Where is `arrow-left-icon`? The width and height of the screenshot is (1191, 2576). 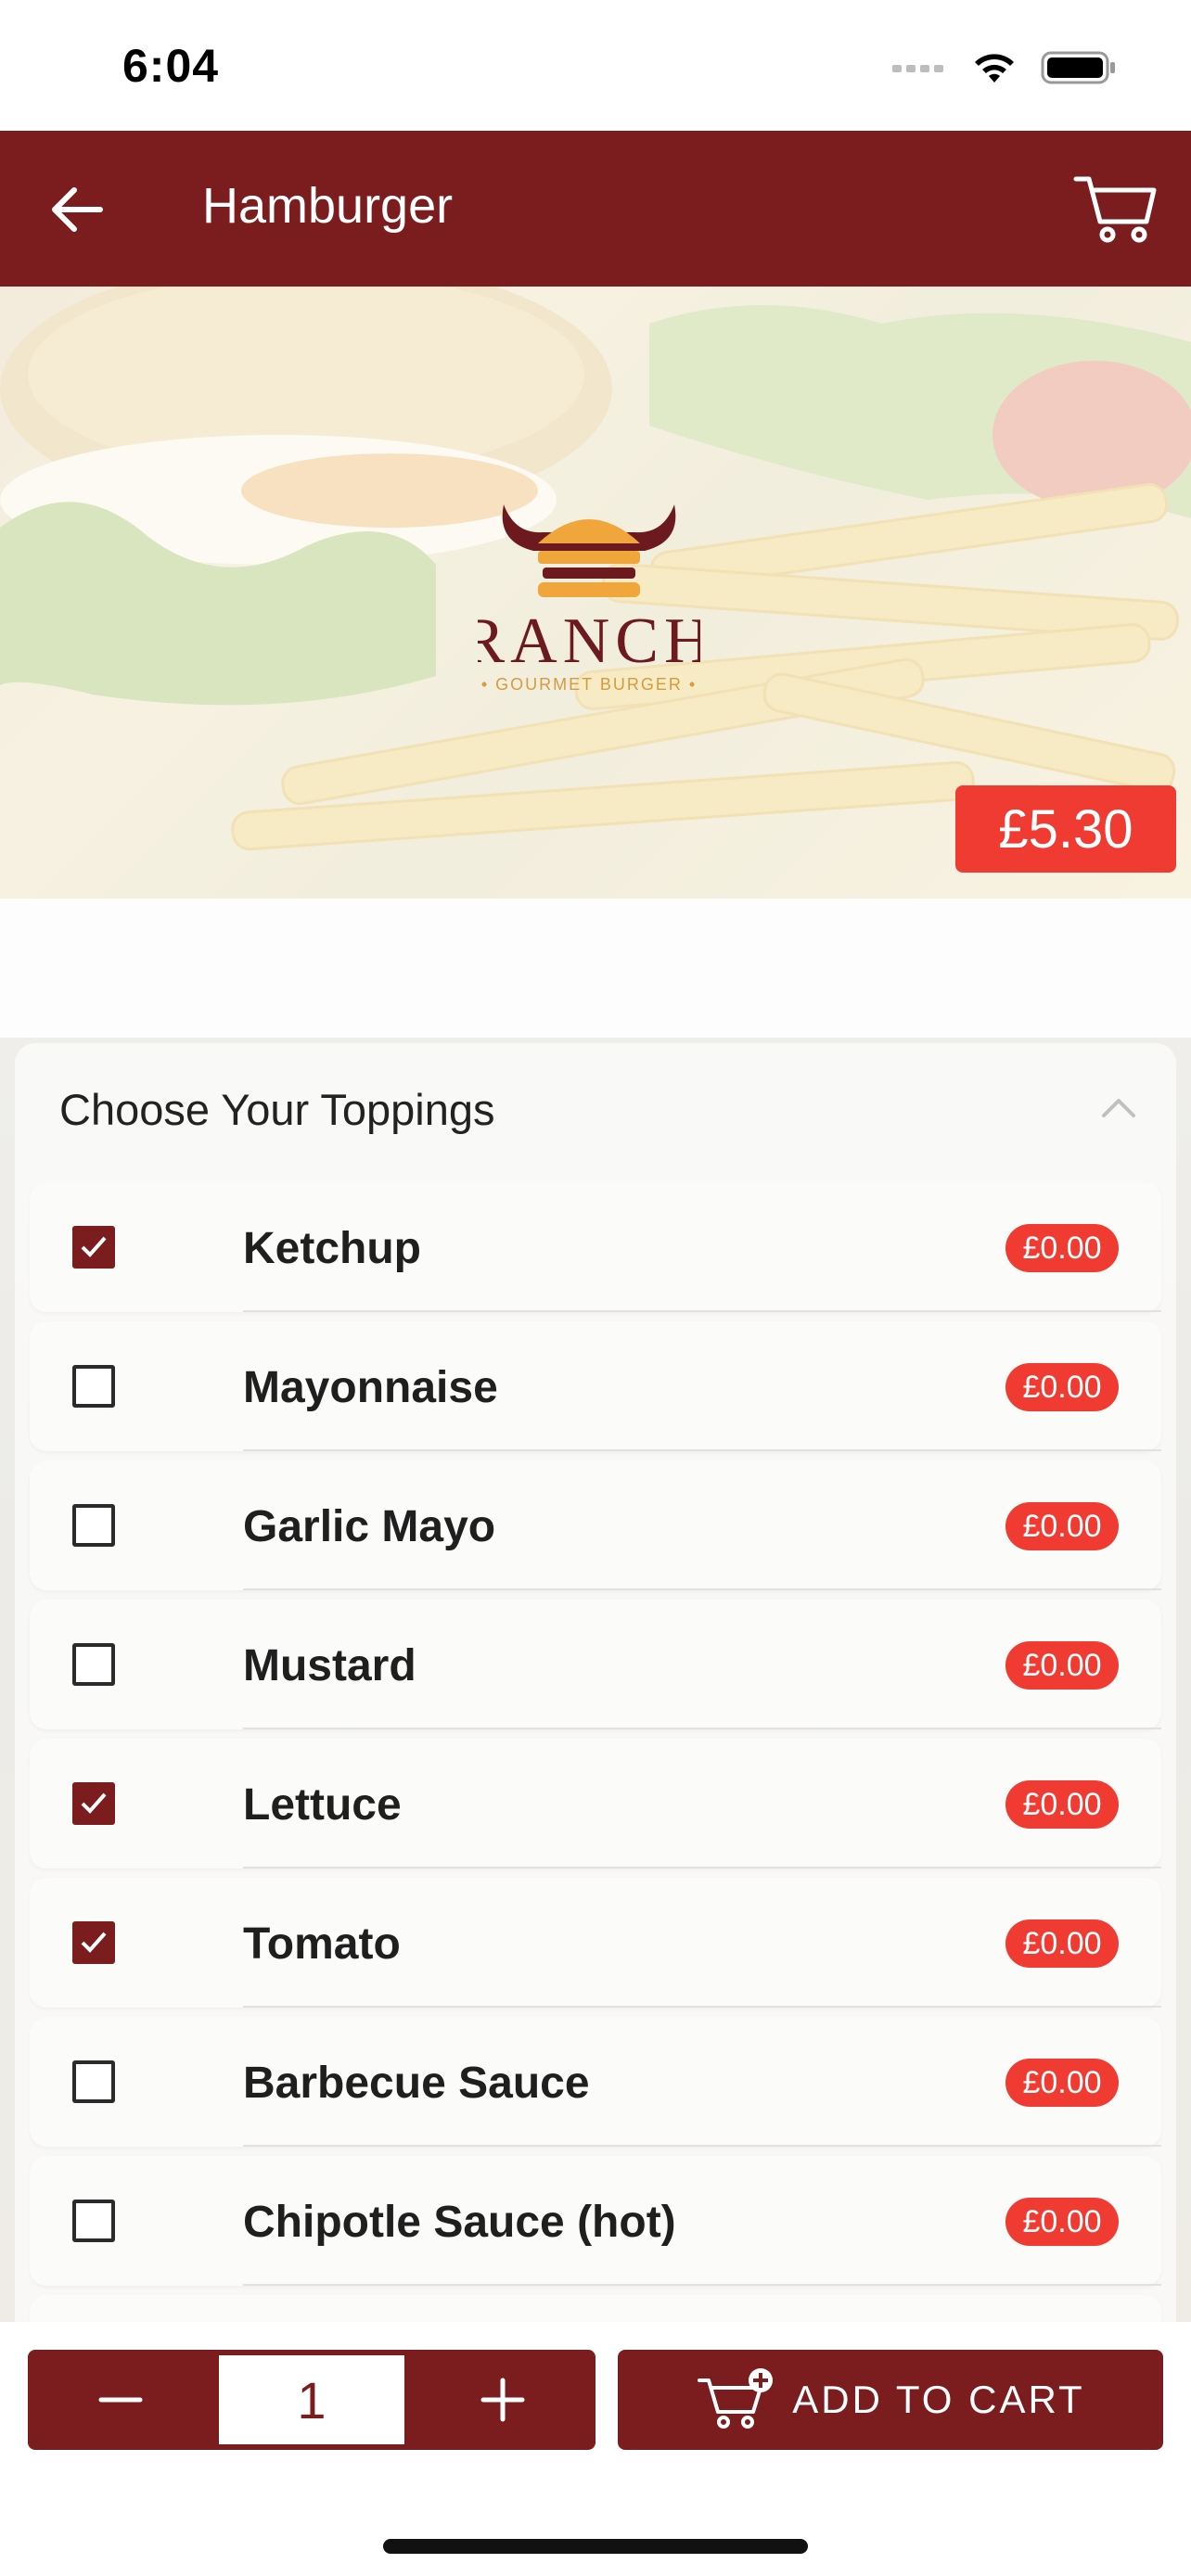 arrow-left-icon is located at coordinates (77, 209).